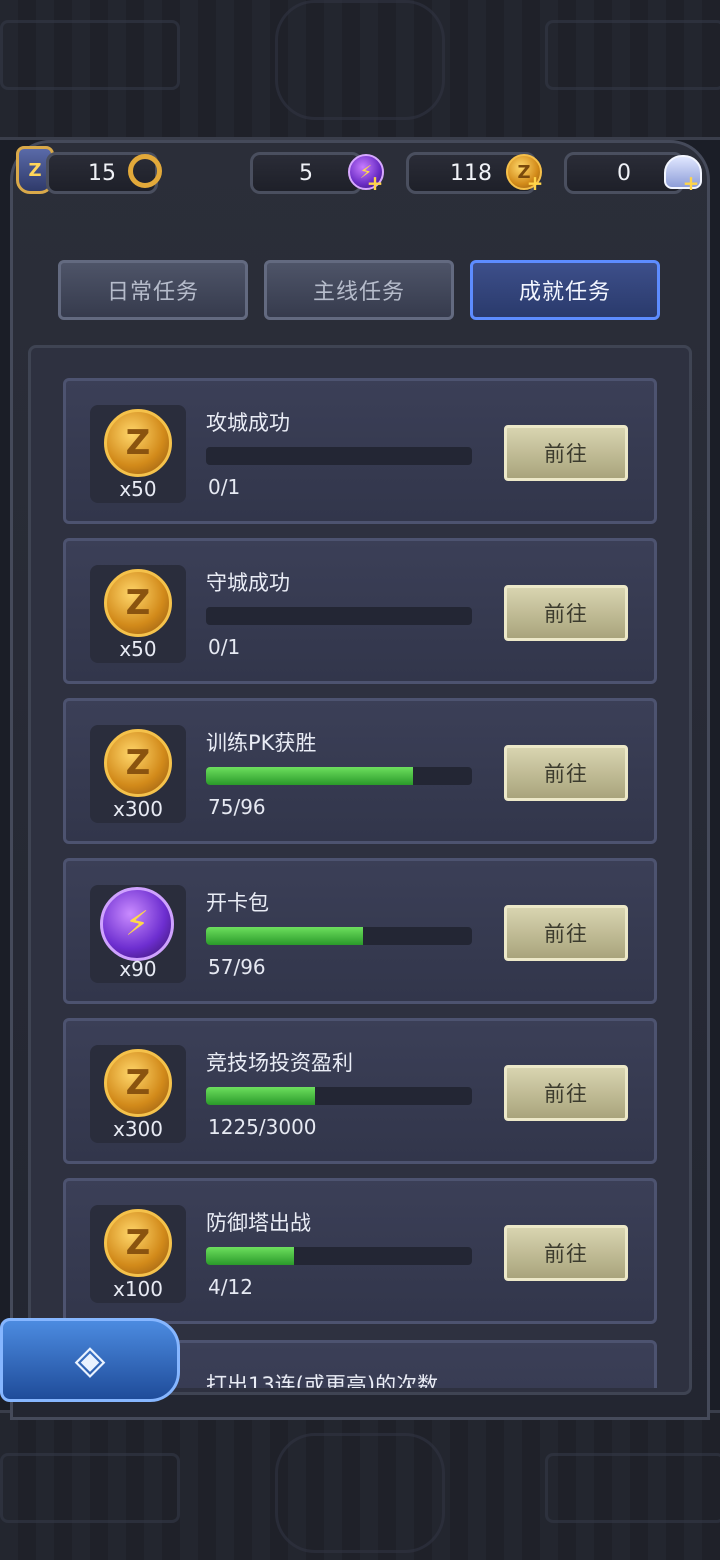 This screenshot has height=1560, width=720. Describe the element at coordinates (632, 55) in the screenshot. I see `bg-decoration-right` at that location.